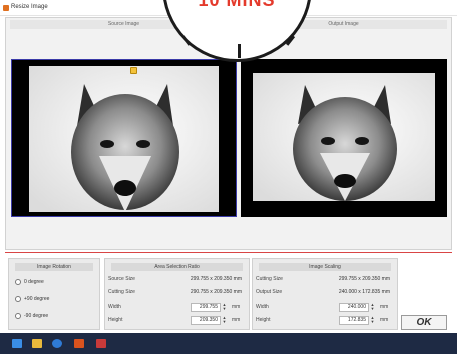  Describe the element at coordinates (79, 343) in the screenshot. I see `office-icon` at that location.